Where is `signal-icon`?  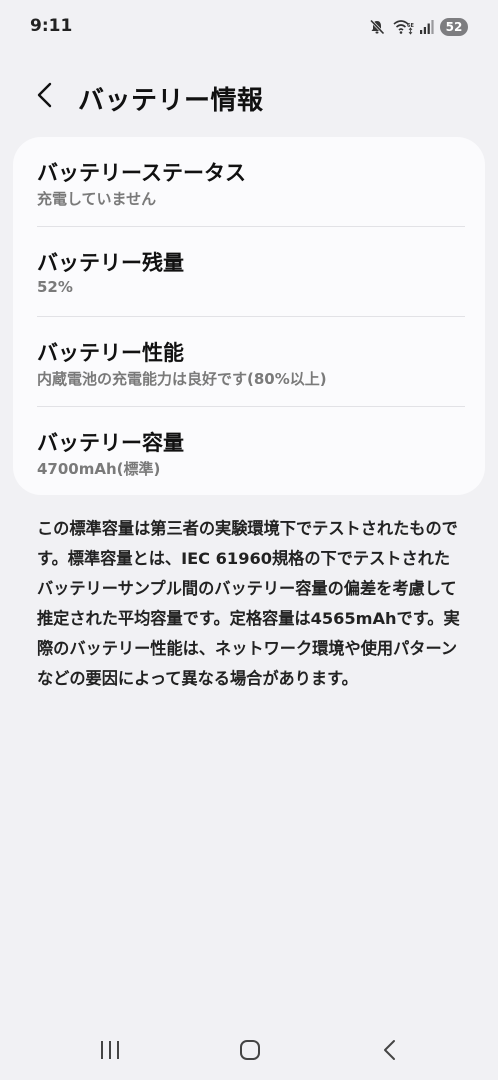
signal-icon is located at coordinates (427, 27).